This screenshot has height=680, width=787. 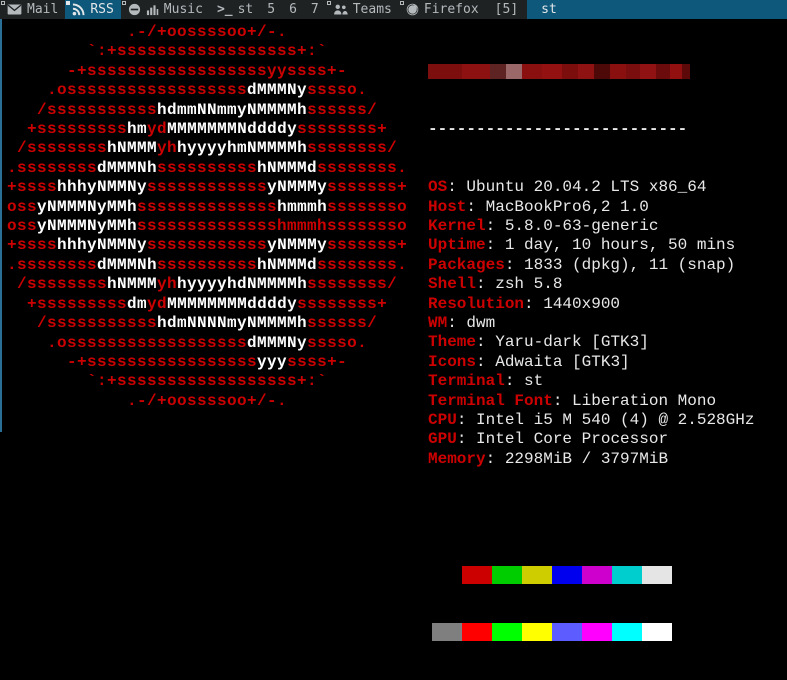 I want to click on tag-teams: Teams, so click(x=362, y=9).